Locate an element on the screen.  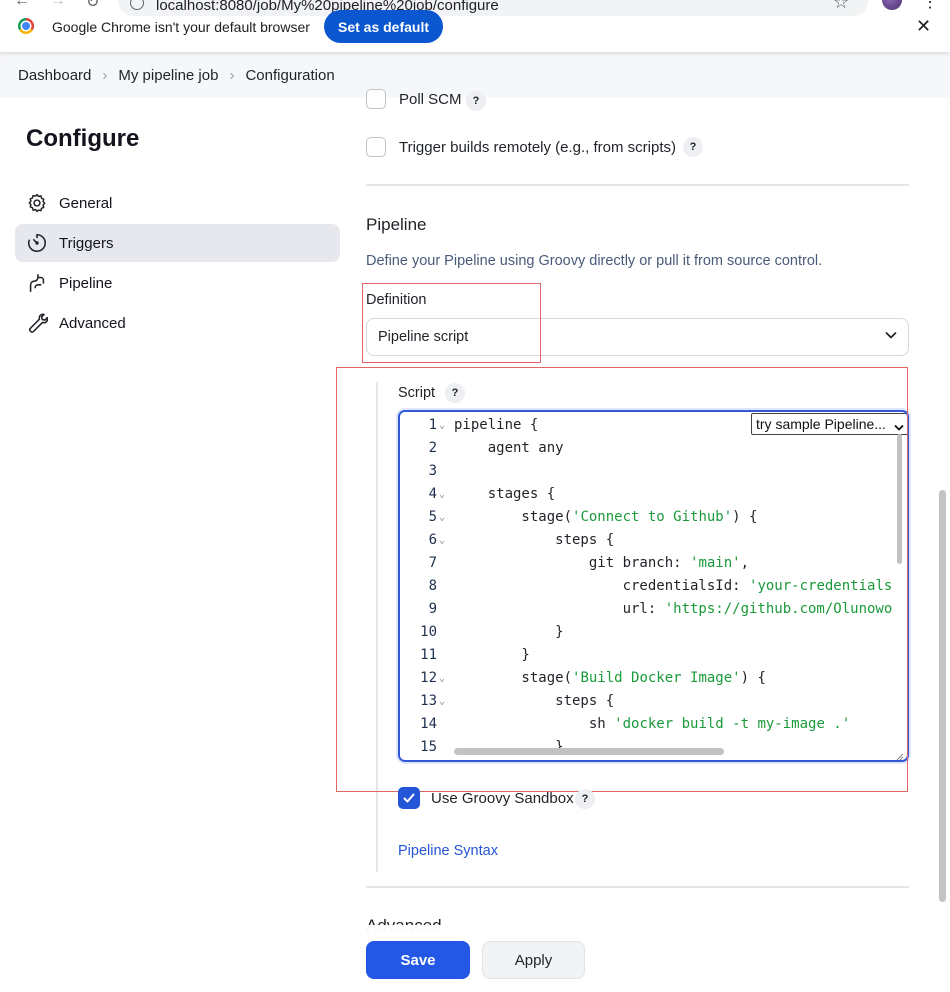
breadcrumb-dashboard: Dashboard is located at coordinates (54, 75).